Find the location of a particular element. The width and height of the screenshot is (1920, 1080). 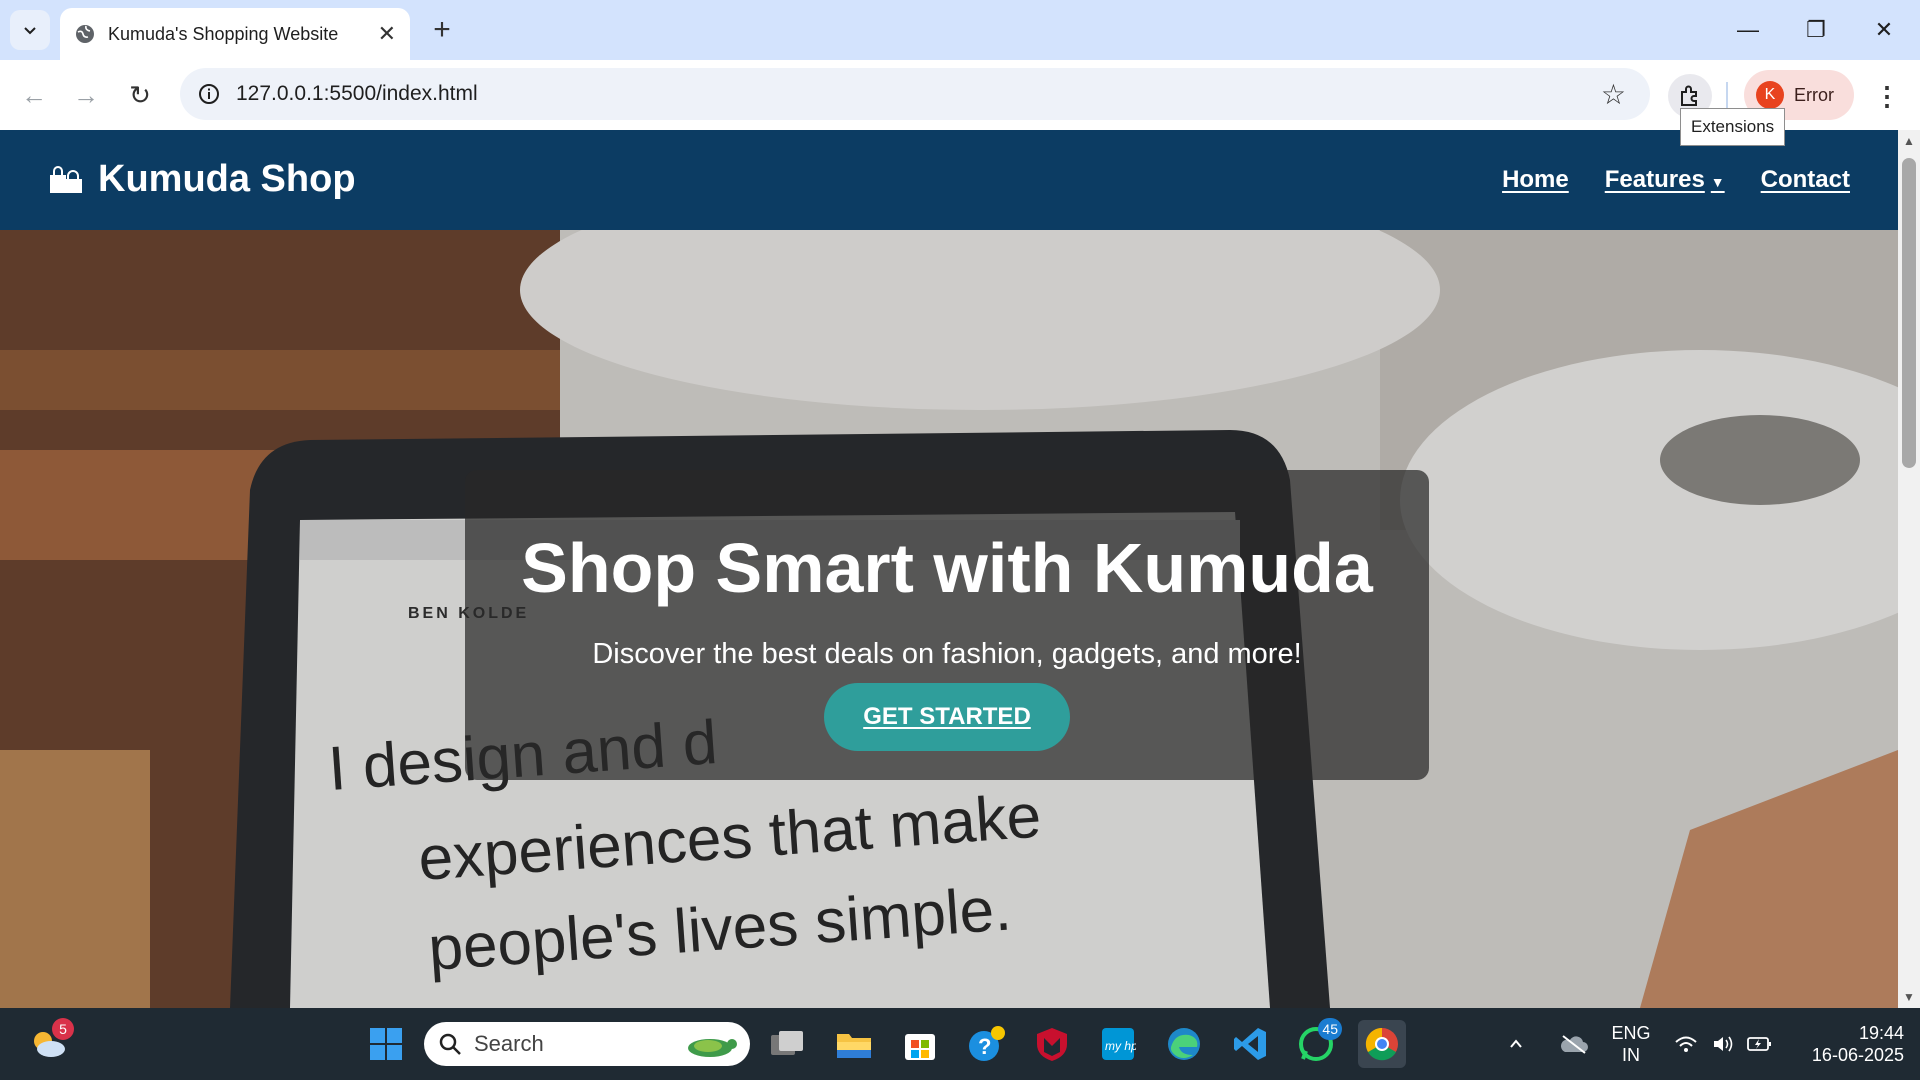

scrollbar-thumb is located at coordinates (1909, 313).